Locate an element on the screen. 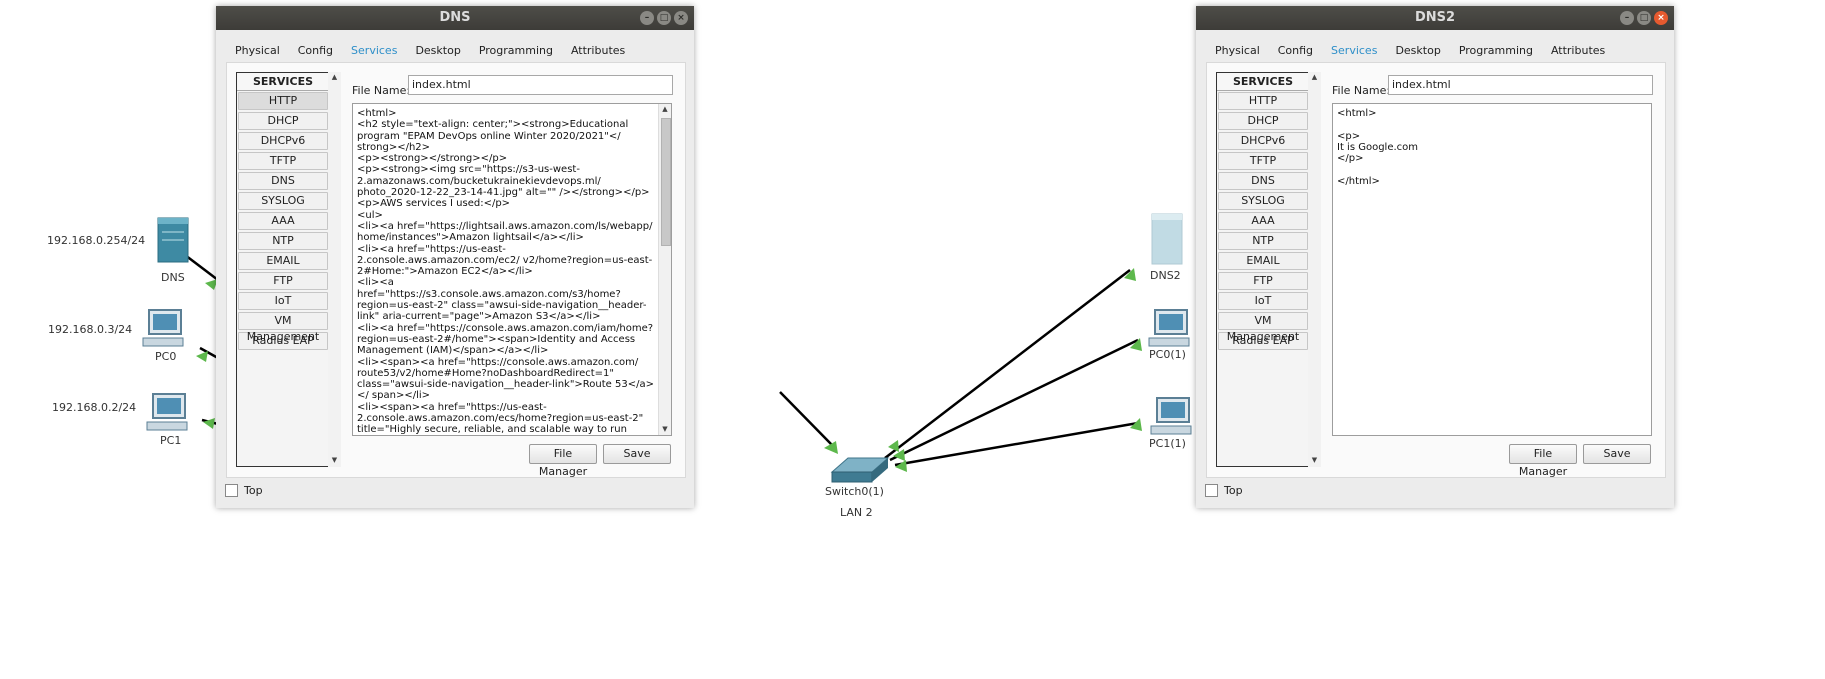 The width and height of the screenshot is (1825, 679). device-label-dns: DNS is located at coordinates (173, 277).